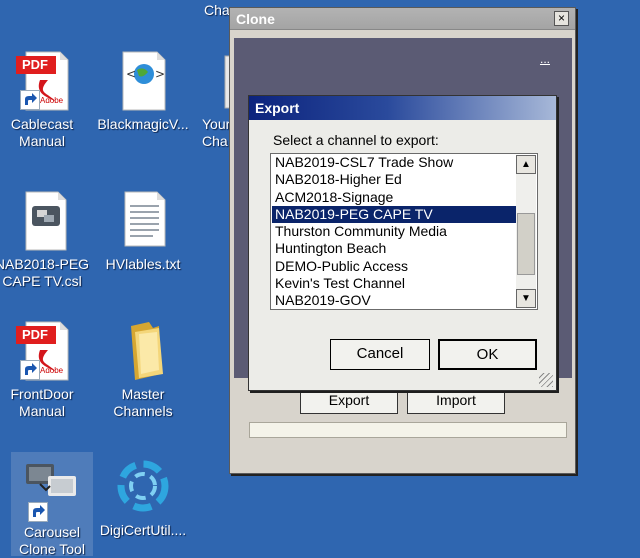 The width and height of the screenshot is (640, 558). What do you see at coordinates (526, 298) in the screenshot?
I see `scroll-down-icon: ▼` at bounding box center [526, 298].